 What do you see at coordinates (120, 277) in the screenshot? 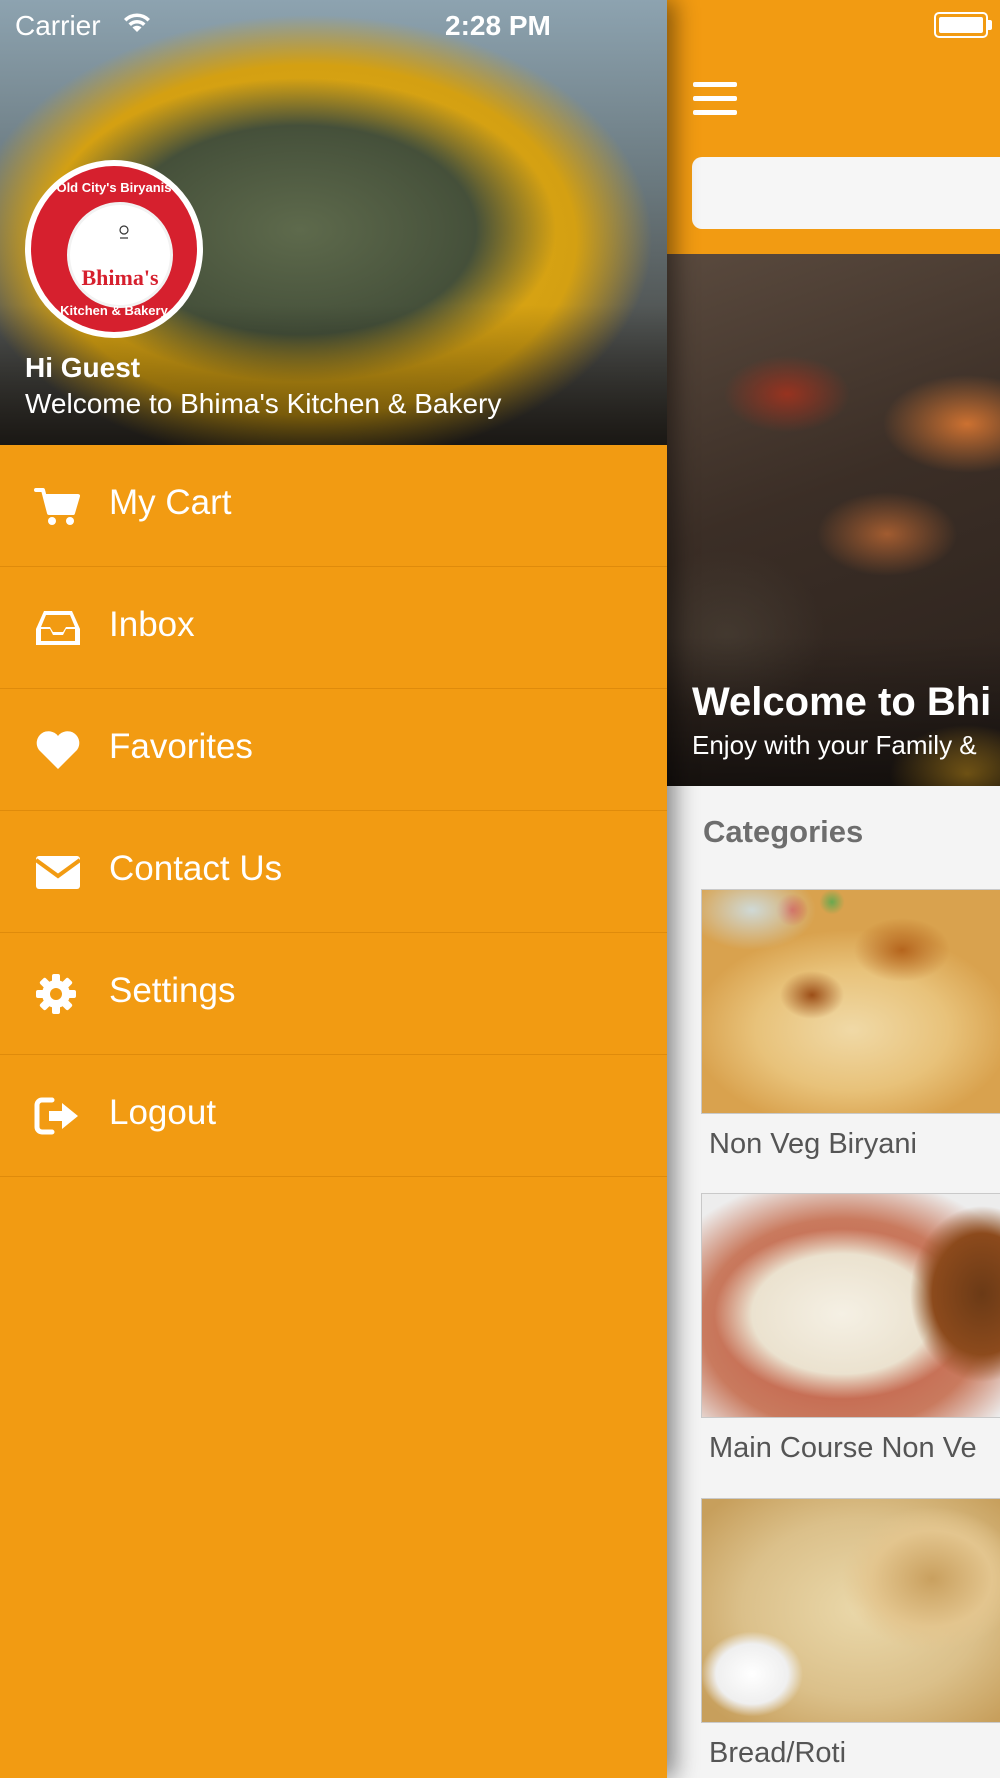
I see `logo-name: Bhima's` at bounding box center [120, 277].